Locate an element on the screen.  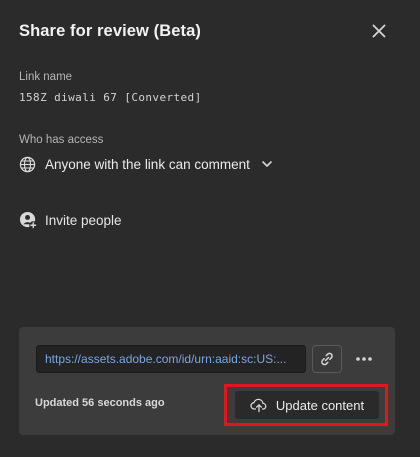
add-person-icon is located at coordinates (28, 220).